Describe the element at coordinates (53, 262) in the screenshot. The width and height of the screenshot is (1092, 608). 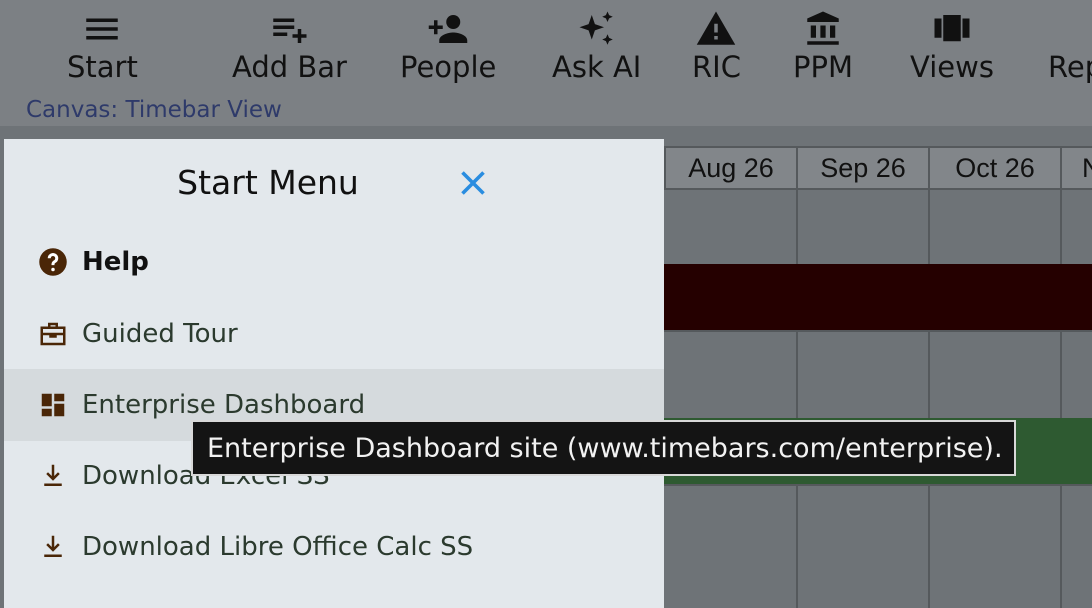
I see `help-circle-icon` at that location.